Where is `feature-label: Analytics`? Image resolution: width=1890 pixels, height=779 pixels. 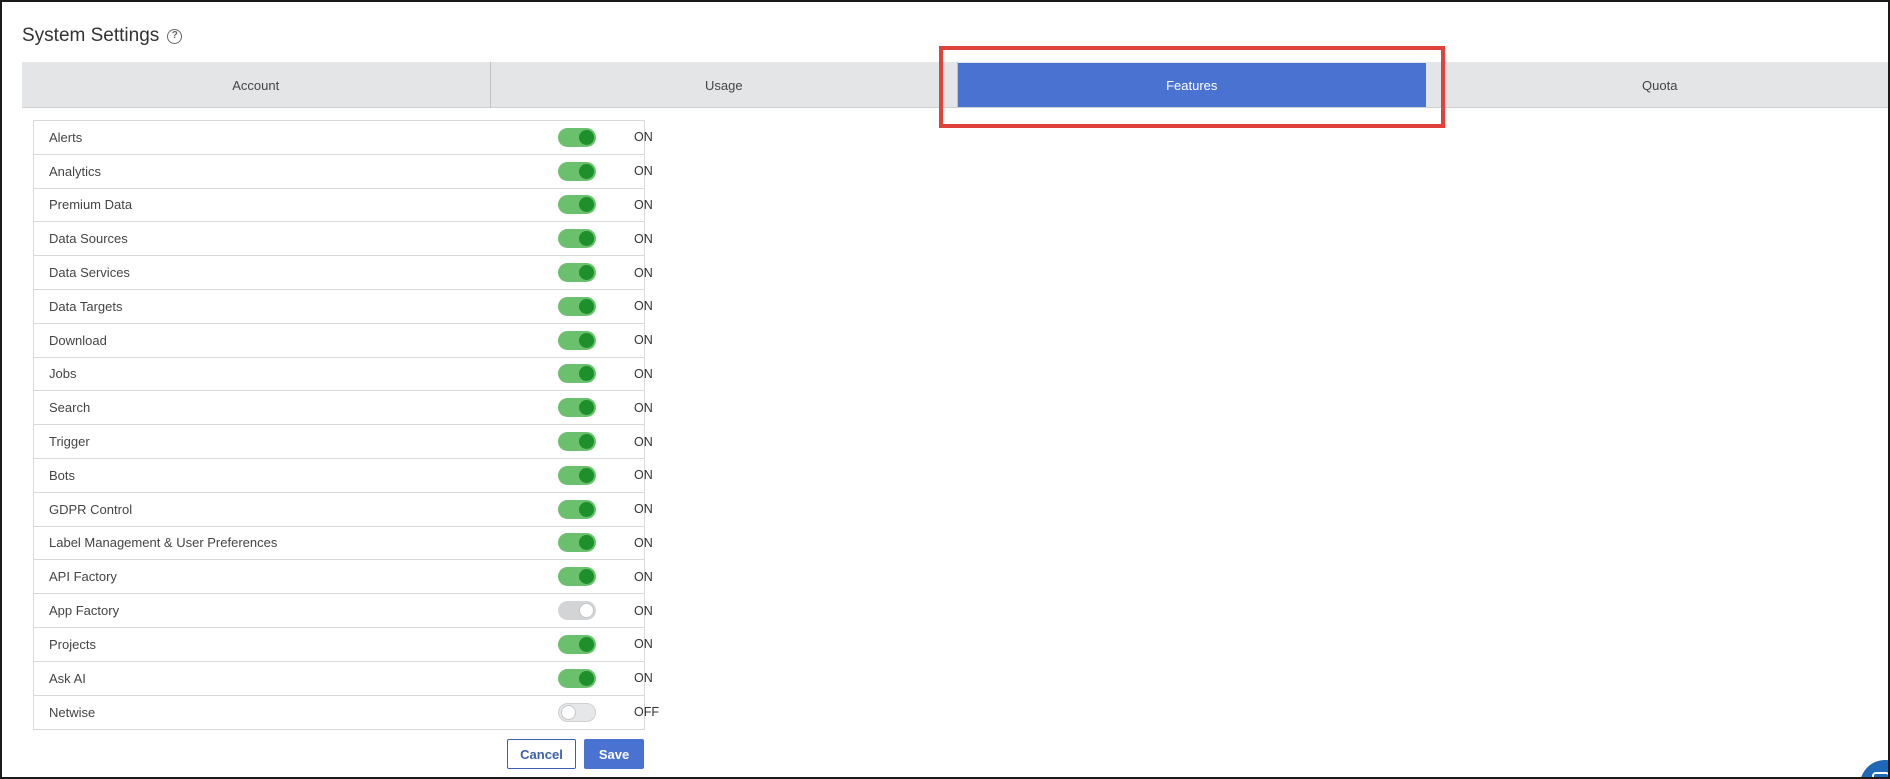
feature-label: Analytics is located at coordinates (75, 171).